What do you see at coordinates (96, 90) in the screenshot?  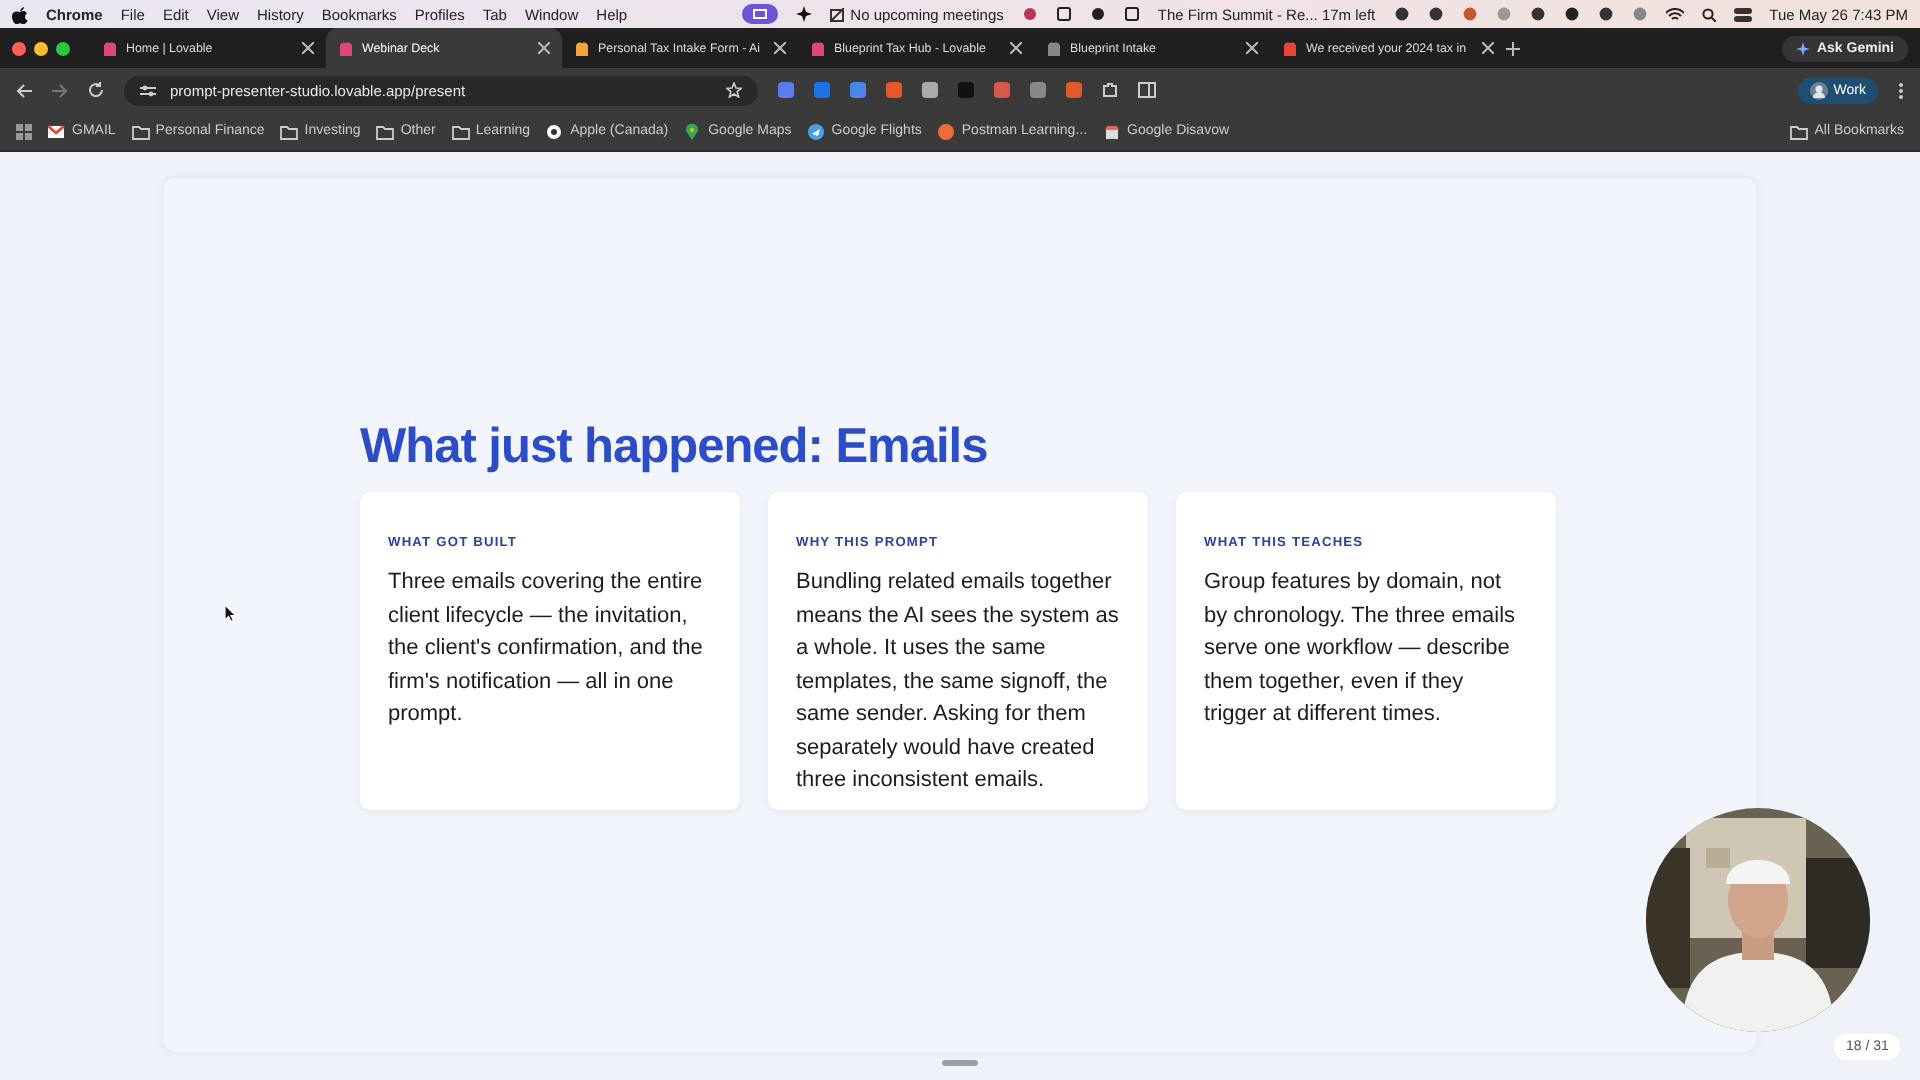 I see `reload-icon` at bounding box center [96, 90].